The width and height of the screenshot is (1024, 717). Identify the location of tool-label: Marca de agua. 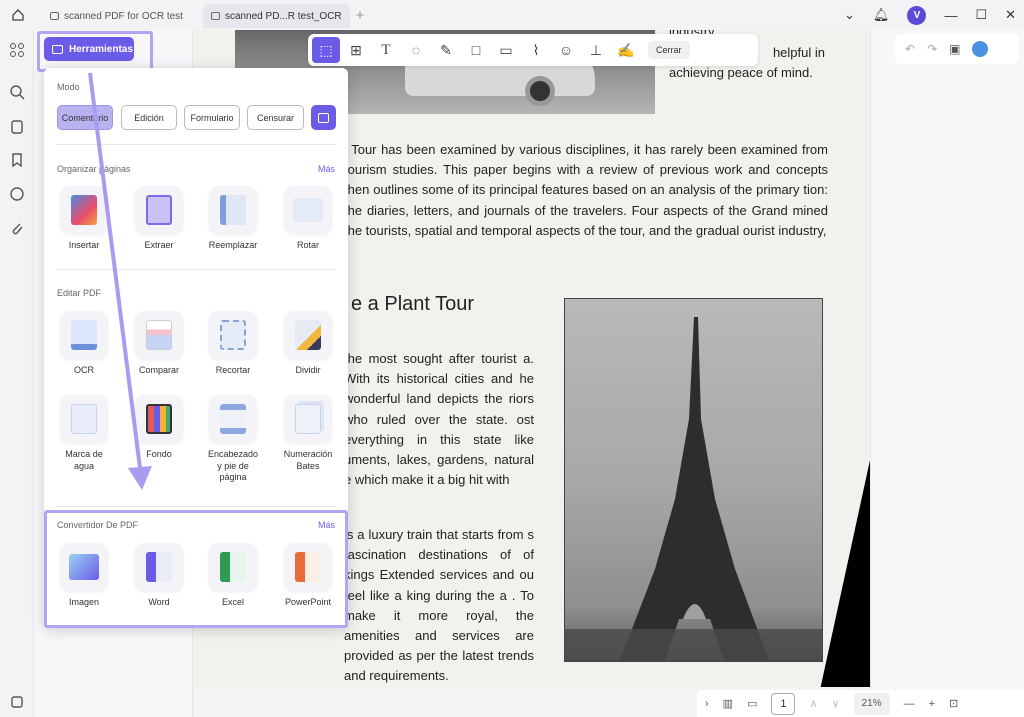
(84, 460).